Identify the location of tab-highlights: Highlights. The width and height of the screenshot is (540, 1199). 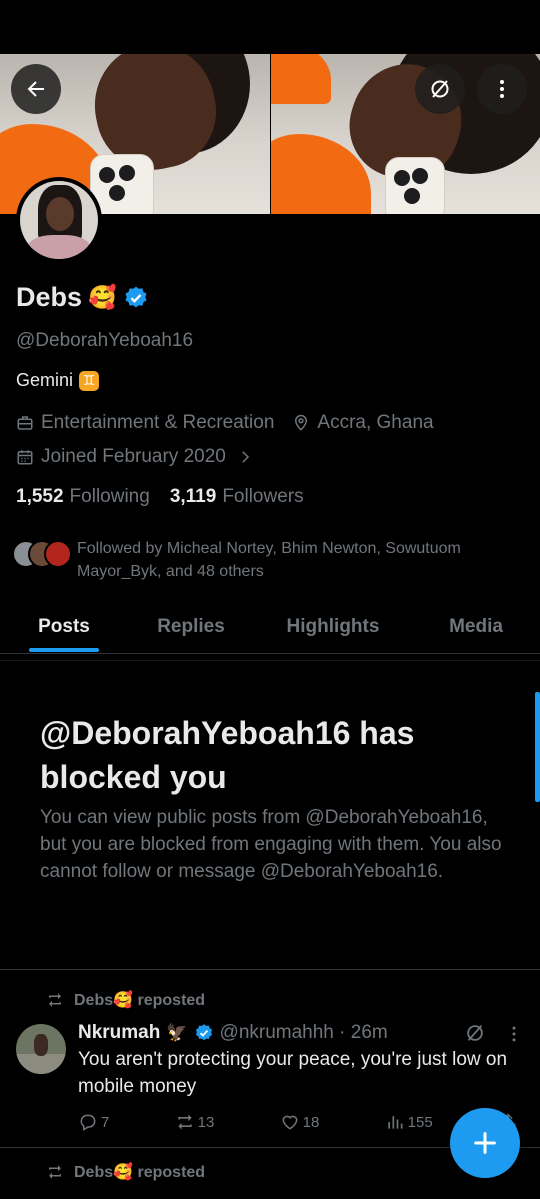
(333, 627).